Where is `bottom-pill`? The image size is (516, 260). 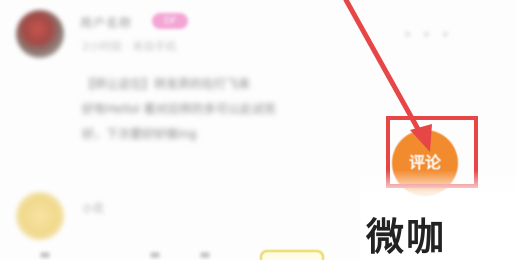 bottom-pill is located at coordinates (292, 255).